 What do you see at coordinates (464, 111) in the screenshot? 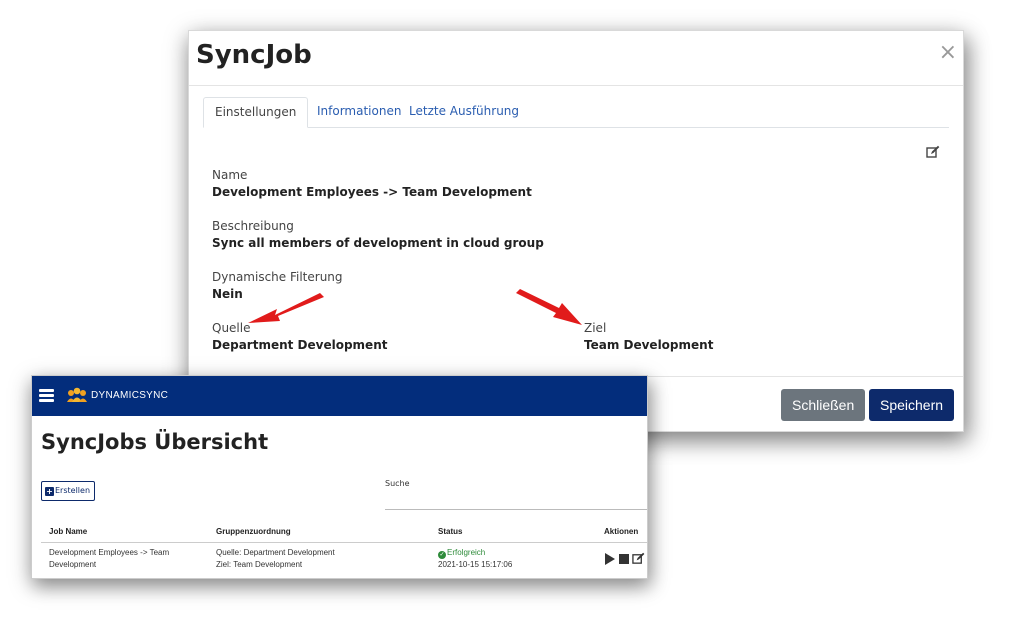
I see `tab-letzte-ausfuehrung: Letzte Ausführung` at bounding box center [464, 111].